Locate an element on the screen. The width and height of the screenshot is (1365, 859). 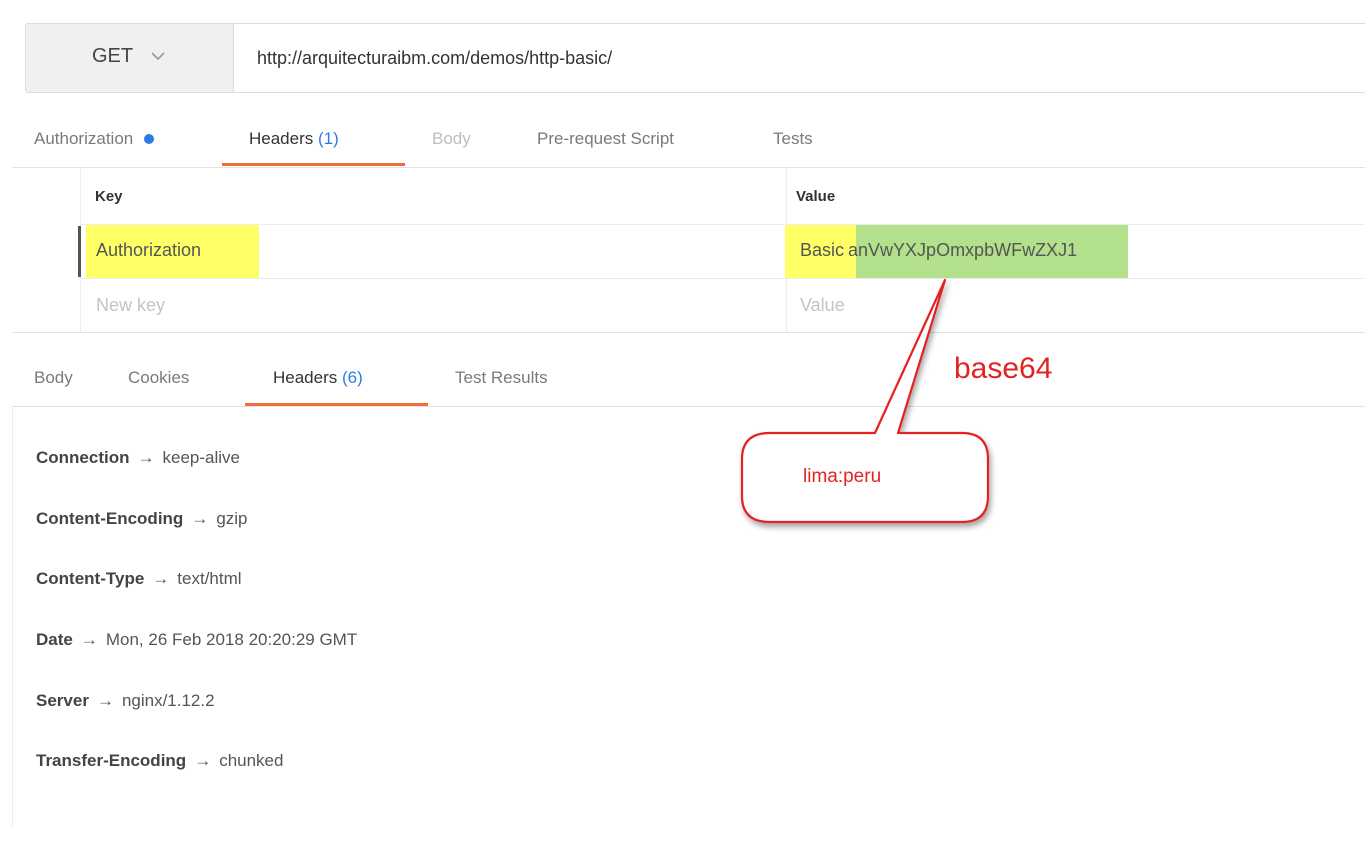
response-header-row: Content-Type → text/html is located at coordinates (139, 579).